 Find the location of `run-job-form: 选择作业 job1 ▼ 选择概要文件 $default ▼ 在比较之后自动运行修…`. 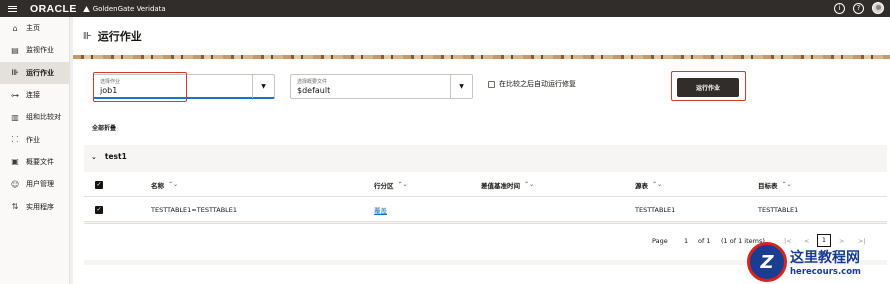

run-job-form: 选择作业 job1 ▼ 选择概要文件 $default ▼ 在比较之后自动运行修… is located at coordinates (481, 87).